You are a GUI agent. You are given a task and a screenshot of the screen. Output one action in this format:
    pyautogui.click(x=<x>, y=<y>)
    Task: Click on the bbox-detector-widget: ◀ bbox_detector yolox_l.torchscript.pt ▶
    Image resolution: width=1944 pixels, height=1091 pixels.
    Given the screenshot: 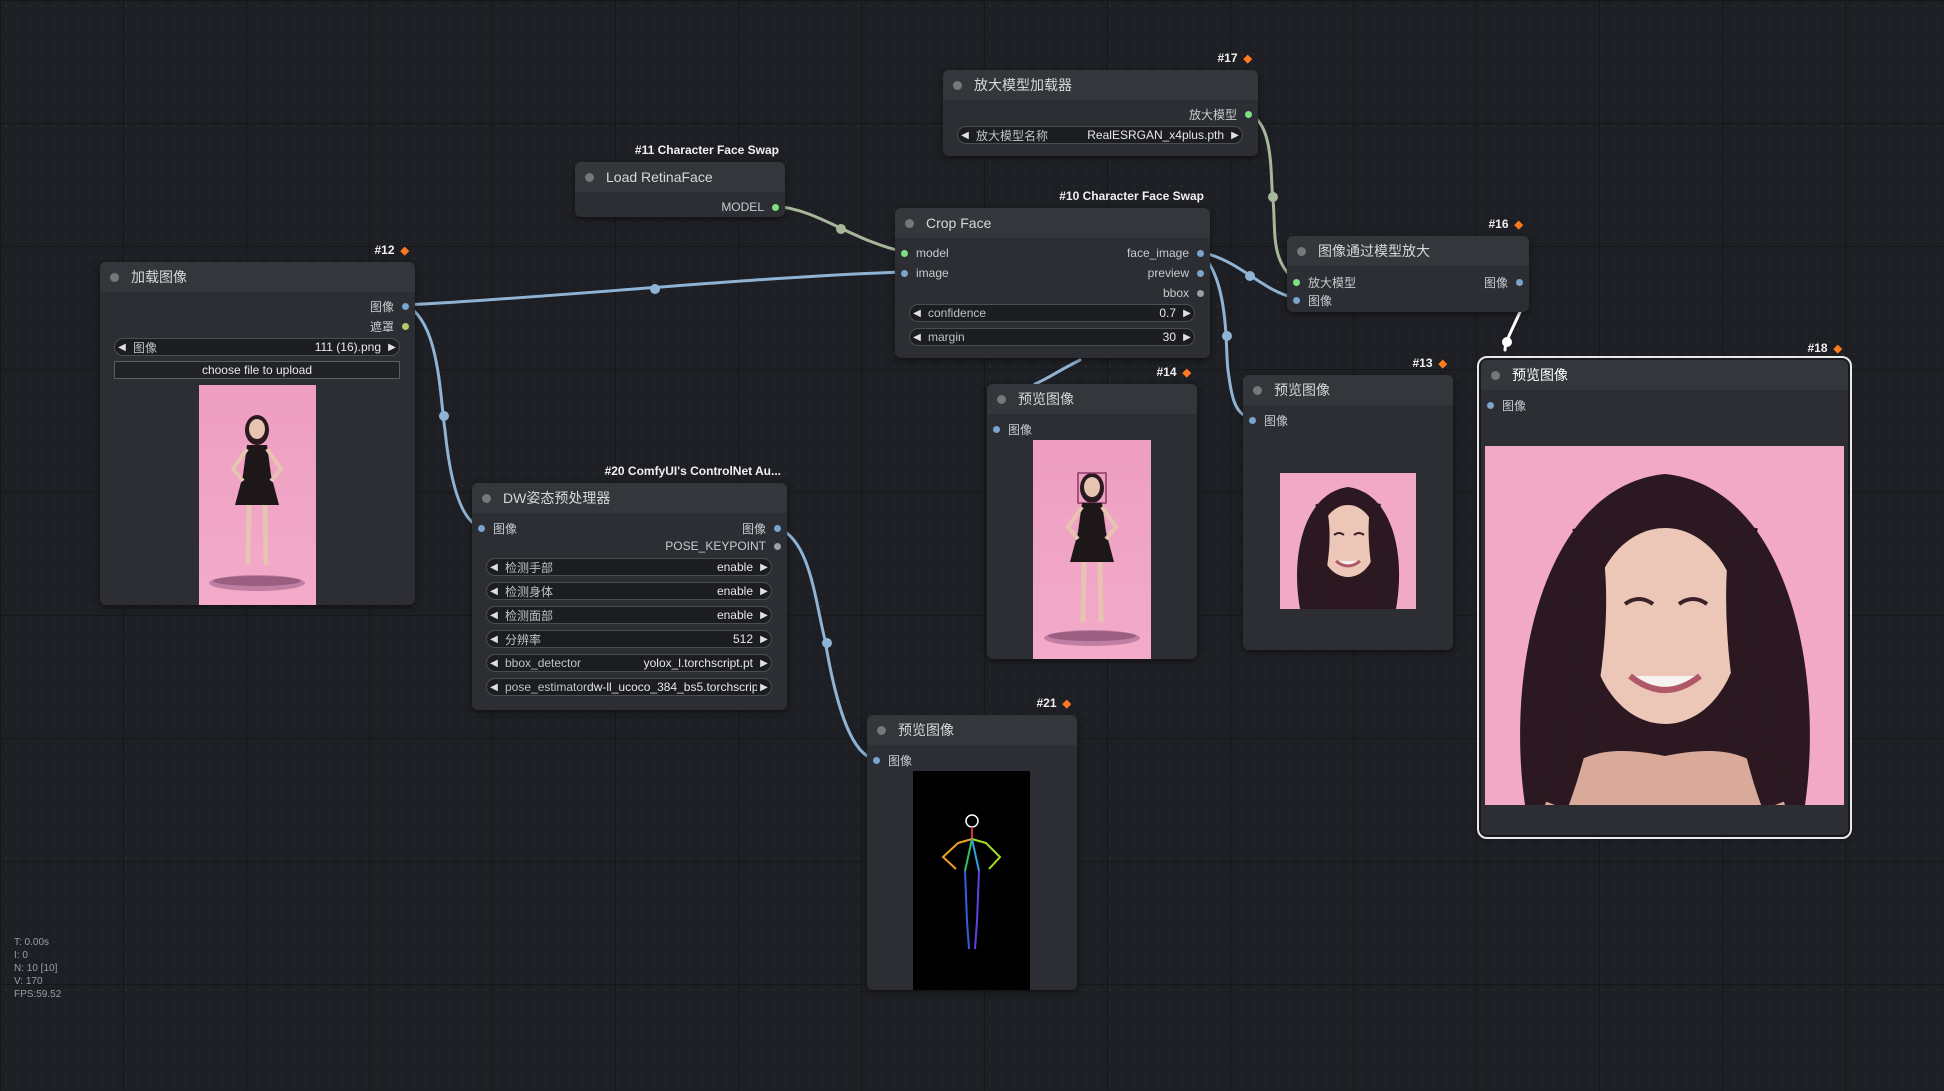 What is the action you would take?
    pyautogui.click(x=629, y=663)
    